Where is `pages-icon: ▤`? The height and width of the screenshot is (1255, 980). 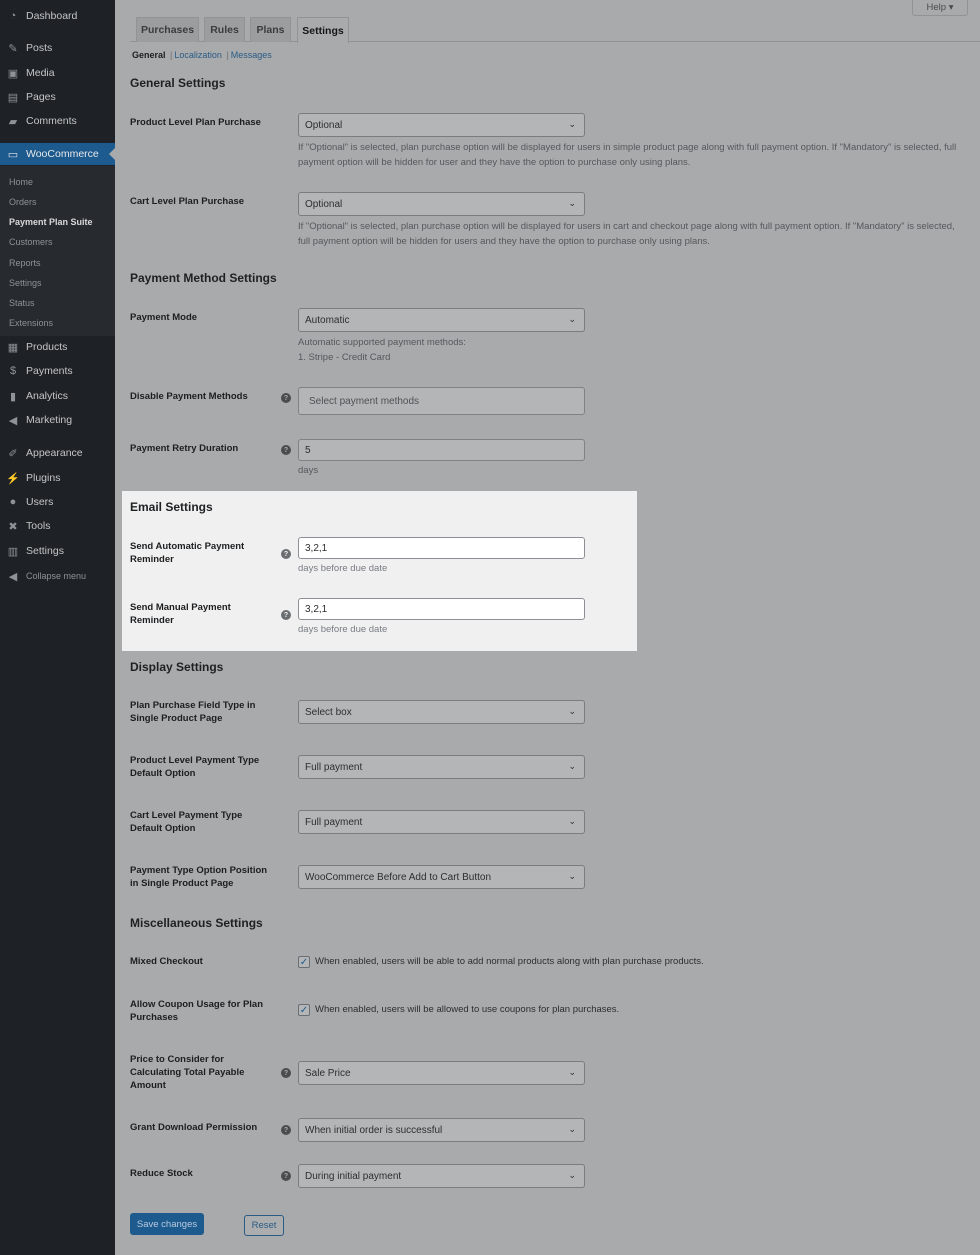
pages-icon: ▤ is located at coordinates (13, 97).